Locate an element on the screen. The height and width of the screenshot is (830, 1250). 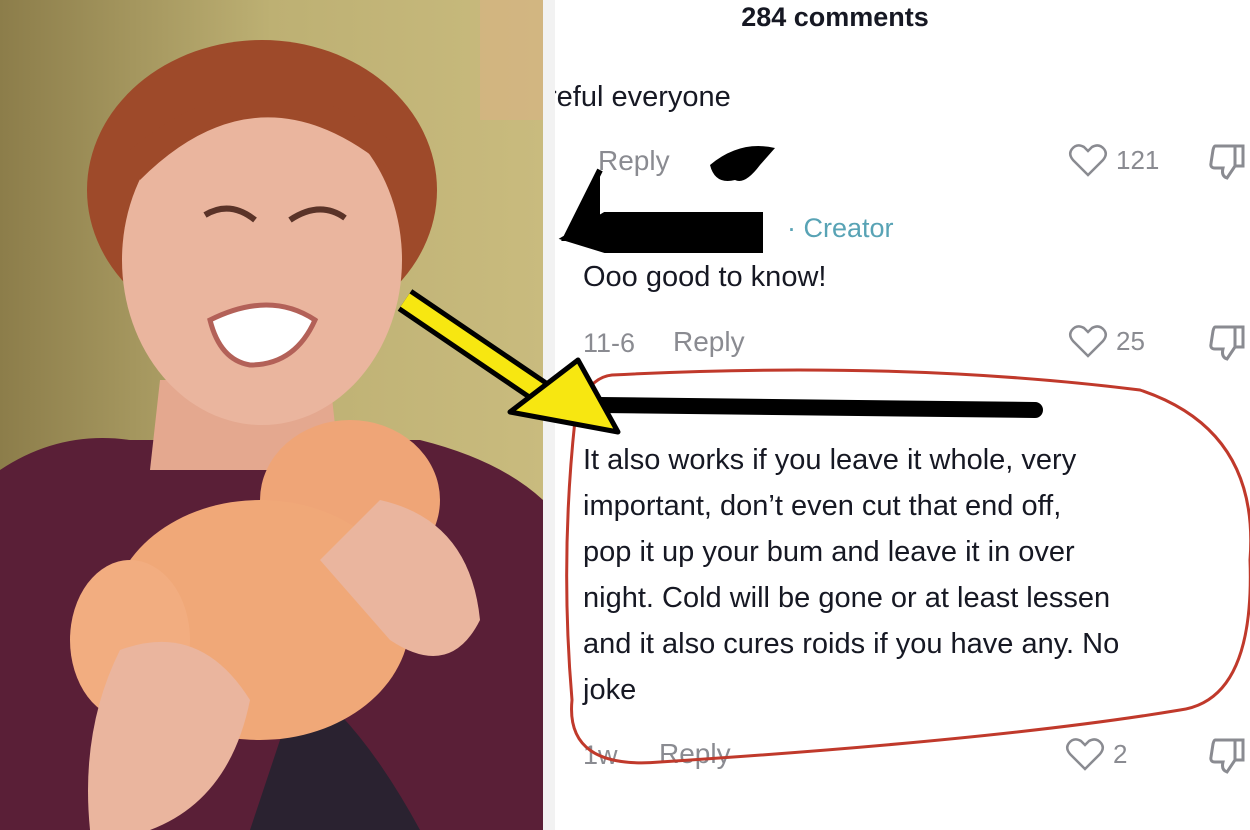
comment-line: joke is located at coordinates (610, 690).